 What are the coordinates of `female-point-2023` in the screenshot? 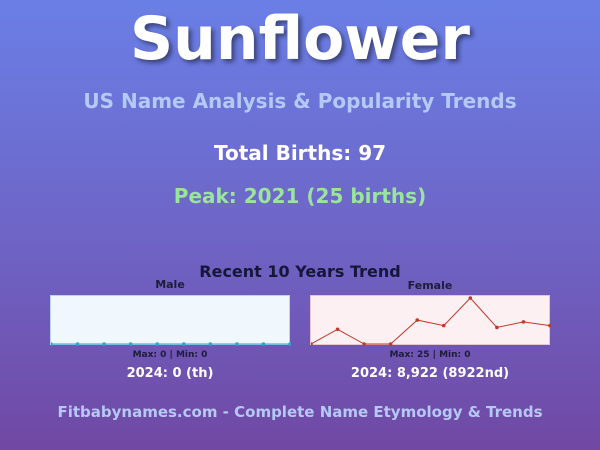 It's located at (523, 322).